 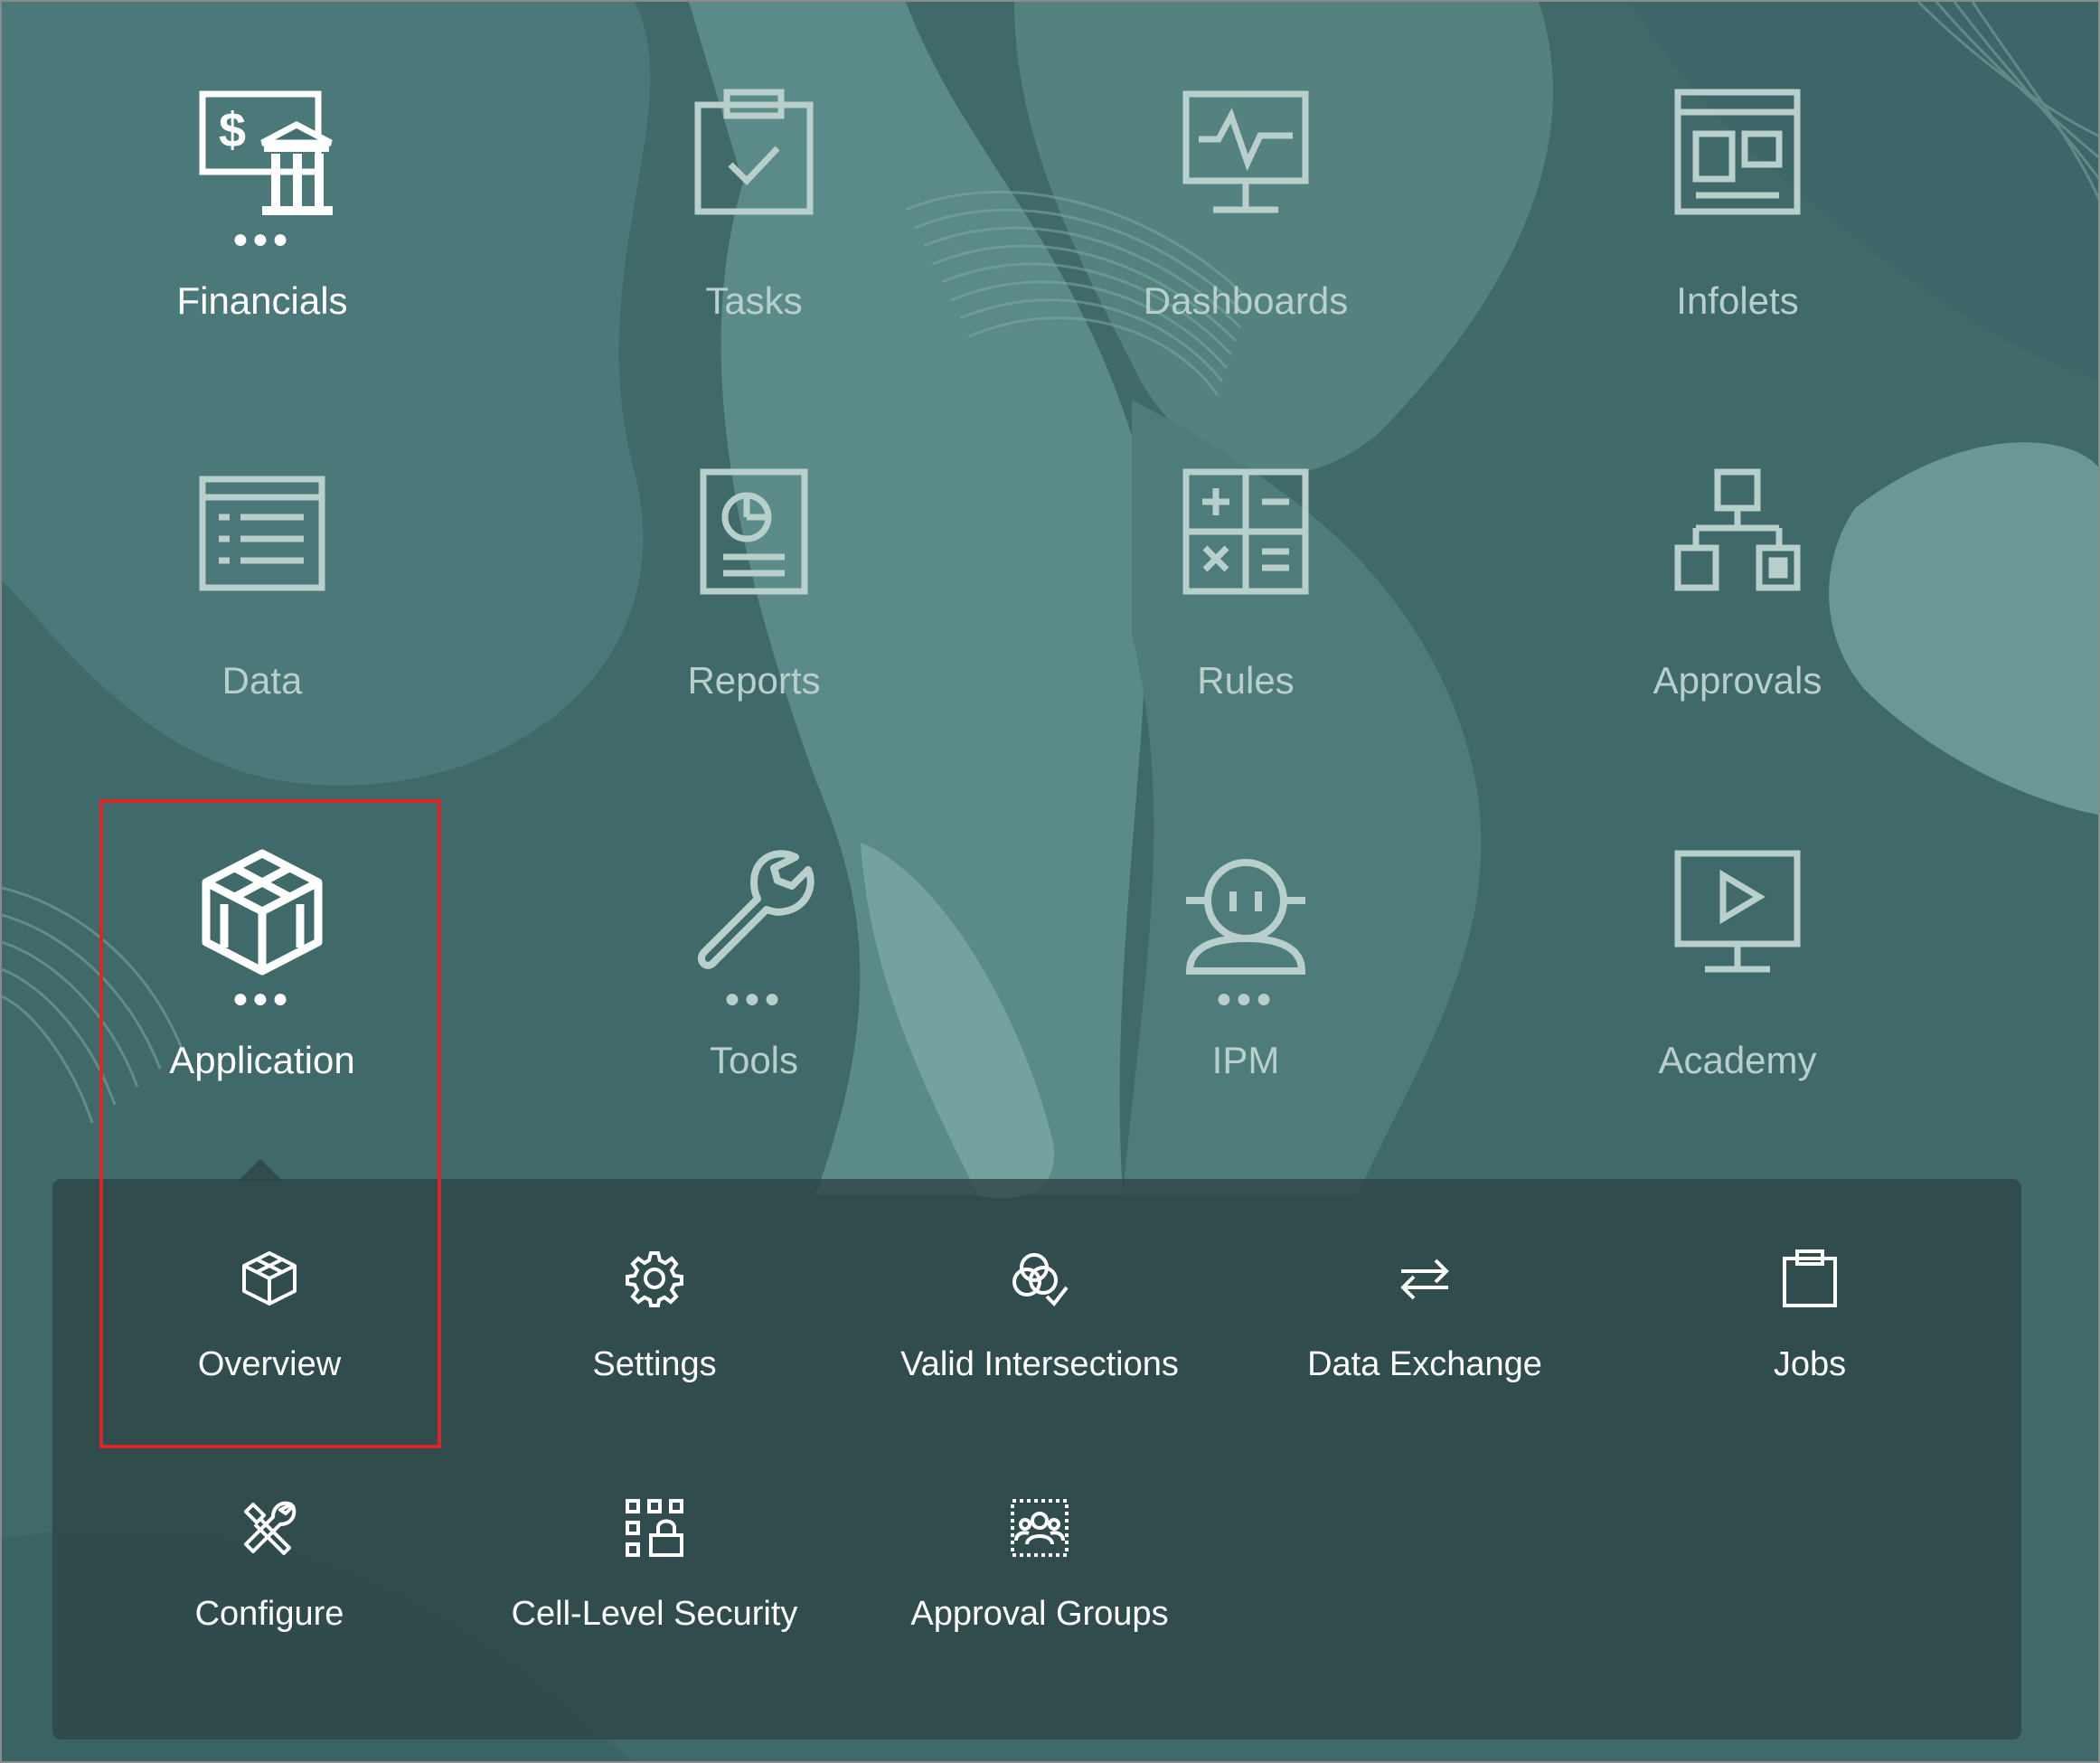 I want to click on nav-tile-label: Approvals, so click(x=1737, y=680).